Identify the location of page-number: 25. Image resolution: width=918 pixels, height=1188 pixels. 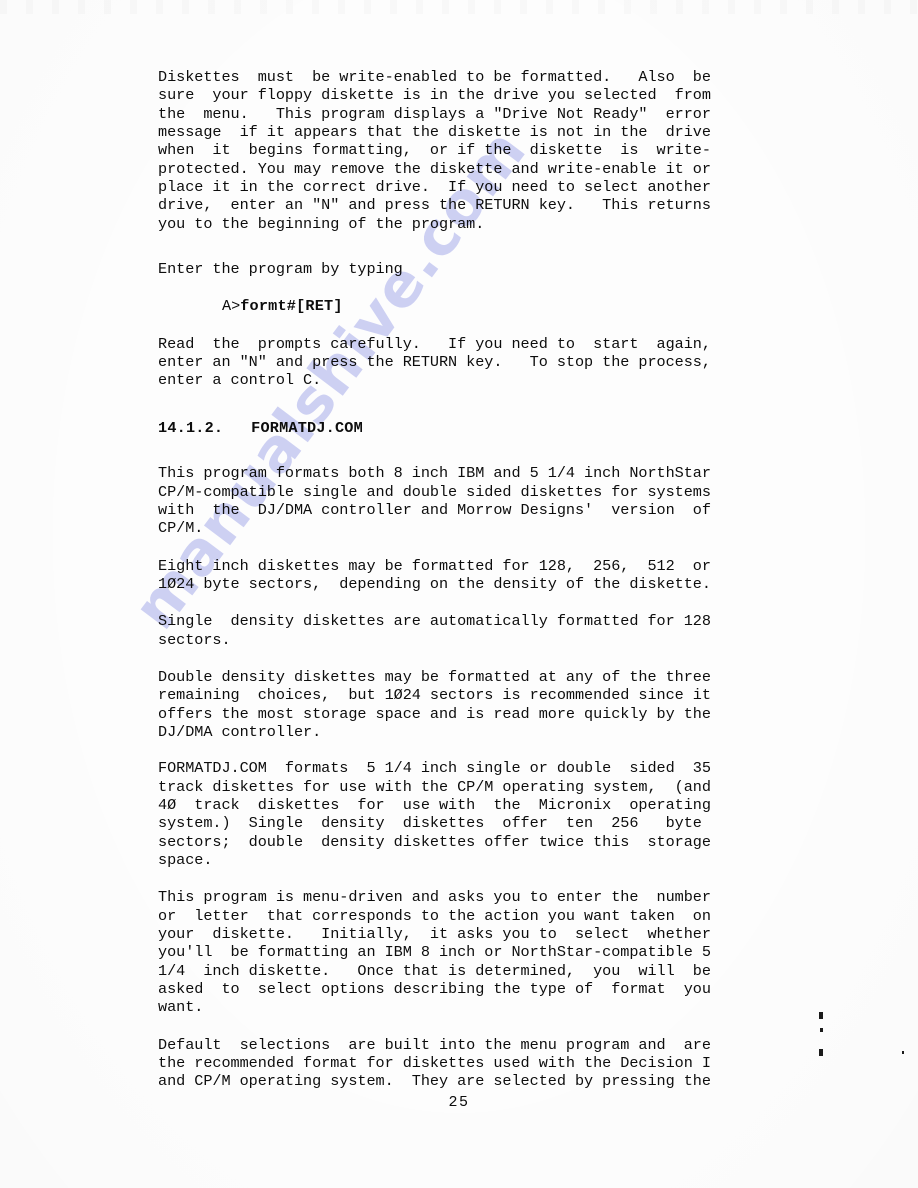
(459, 1102).